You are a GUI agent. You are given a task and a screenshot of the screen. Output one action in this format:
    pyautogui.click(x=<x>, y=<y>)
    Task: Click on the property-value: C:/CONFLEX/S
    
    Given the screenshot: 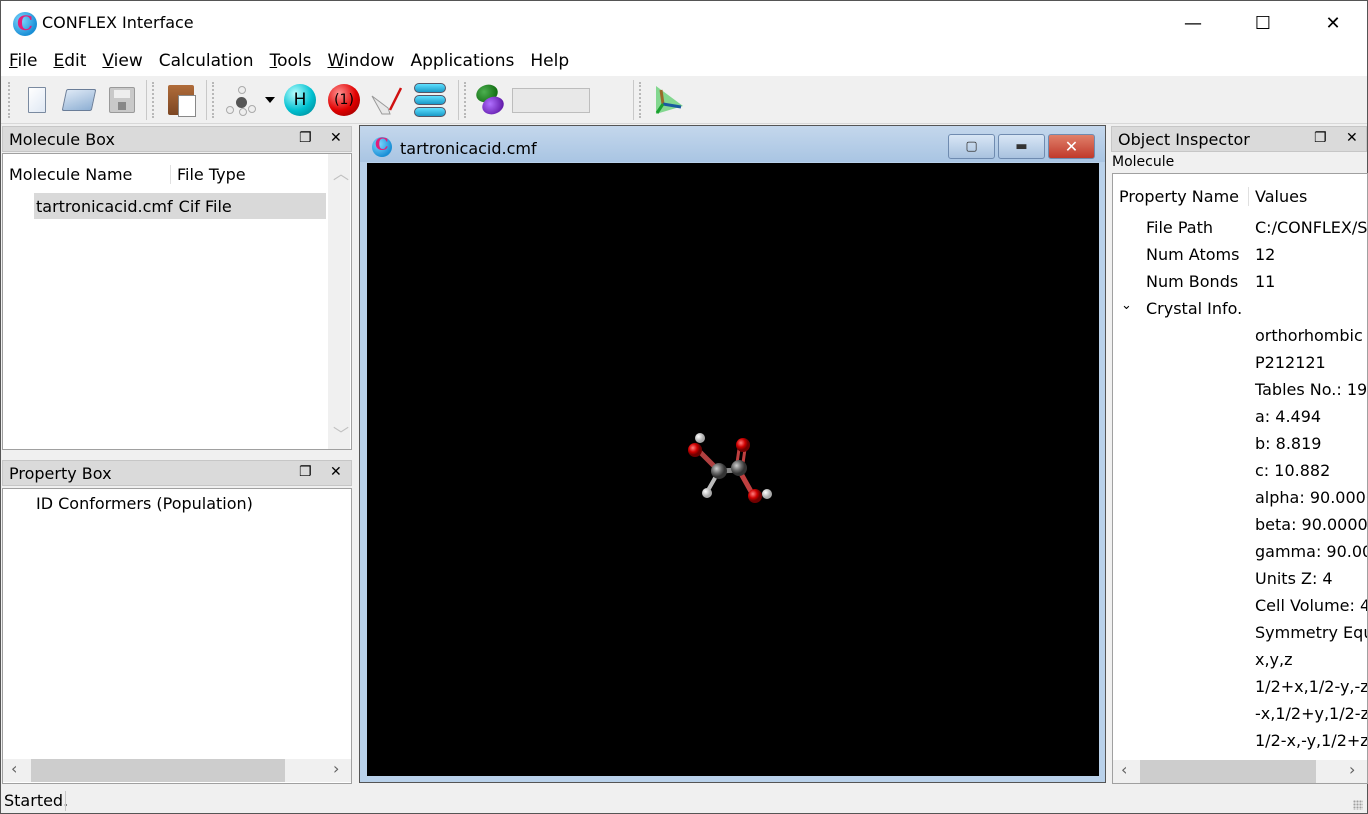 What is the action you would take?
    pyautogui.click(x=1311, y=227)
    